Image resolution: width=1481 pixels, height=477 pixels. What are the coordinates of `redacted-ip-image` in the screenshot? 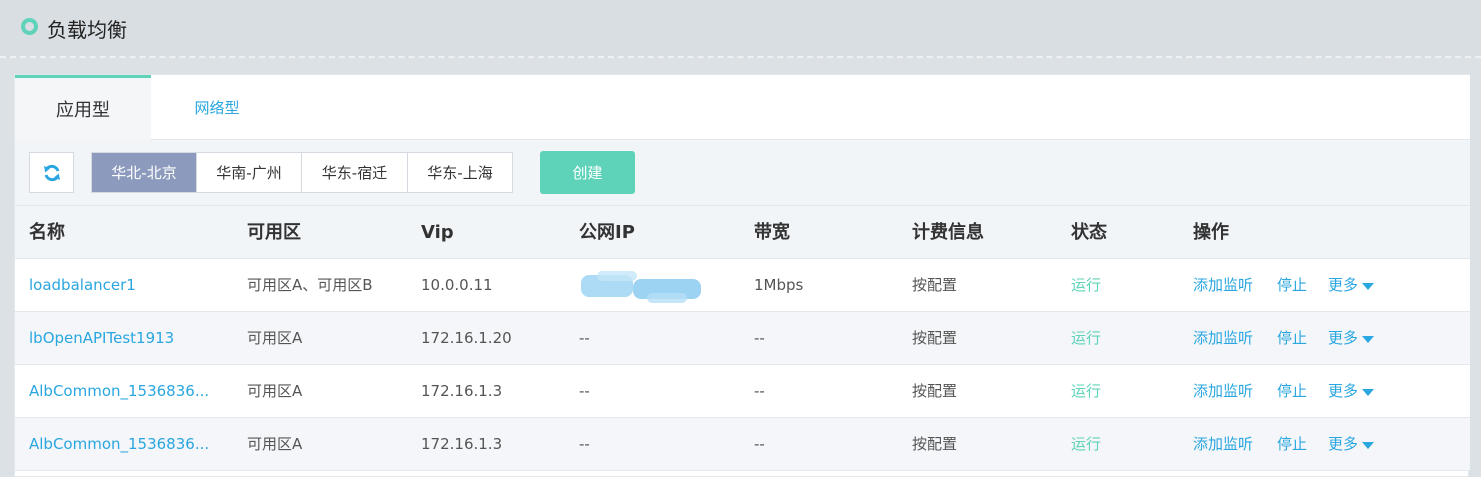 It's located at (641, 287).